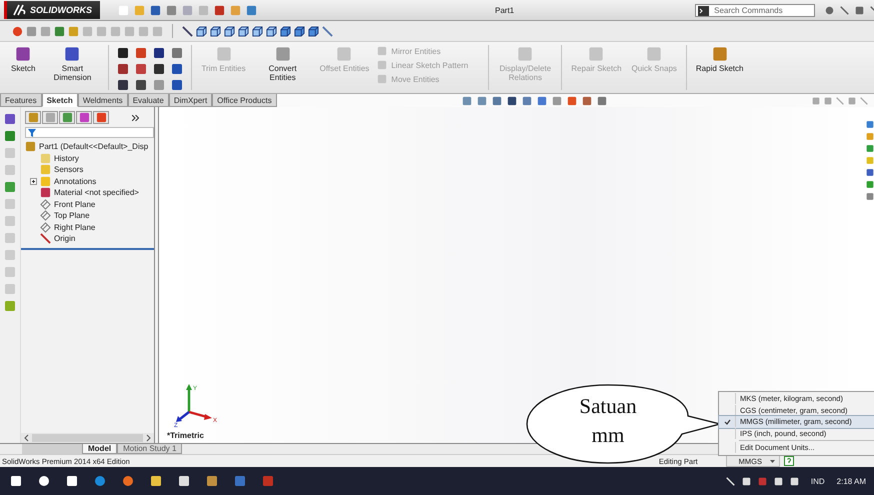  What do you see at coordinates (89, 158) in the screenshot?
I see `tree-item: History` at bounding box center [89, 158].